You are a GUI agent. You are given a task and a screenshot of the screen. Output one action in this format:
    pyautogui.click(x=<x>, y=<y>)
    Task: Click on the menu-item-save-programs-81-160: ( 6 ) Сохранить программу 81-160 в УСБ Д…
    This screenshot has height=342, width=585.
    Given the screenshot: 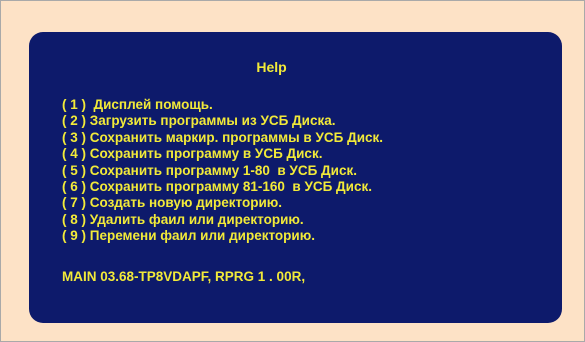 What is the action you would take?
    pyautogui.click(x=222, y=187)
    